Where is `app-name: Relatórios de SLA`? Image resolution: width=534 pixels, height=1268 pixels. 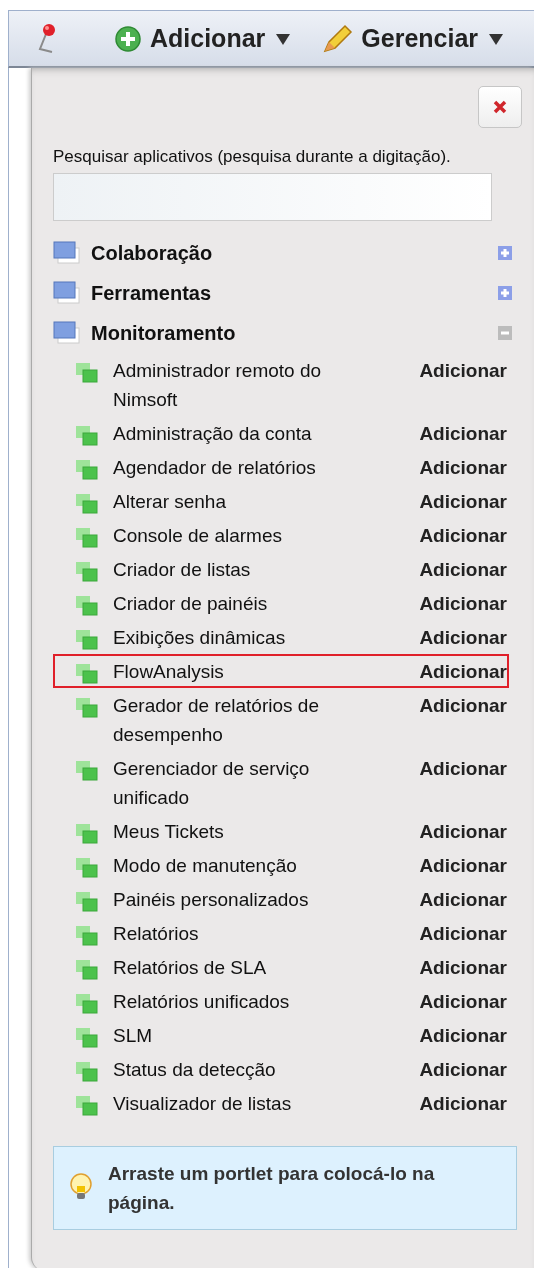
app-name: Relatórios de SLA is located at coordinates (190, 967).